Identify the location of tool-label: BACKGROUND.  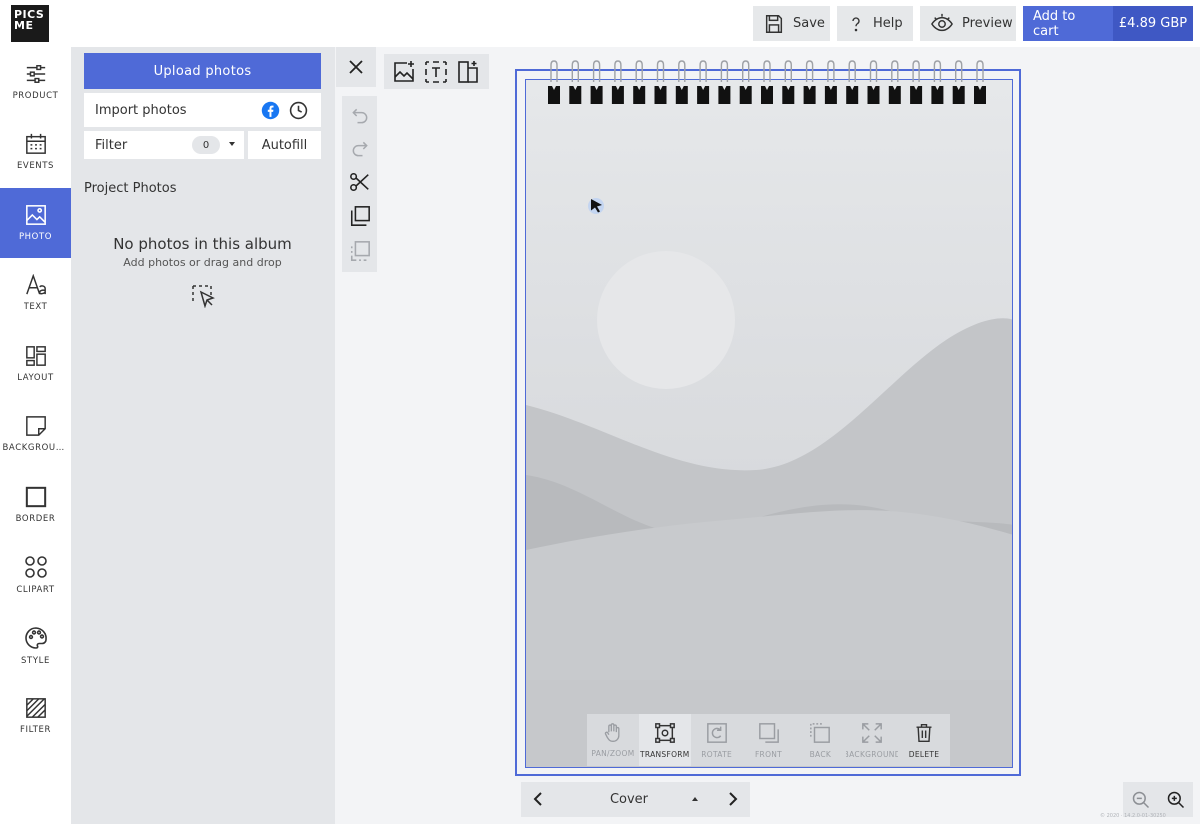
(872, 754).